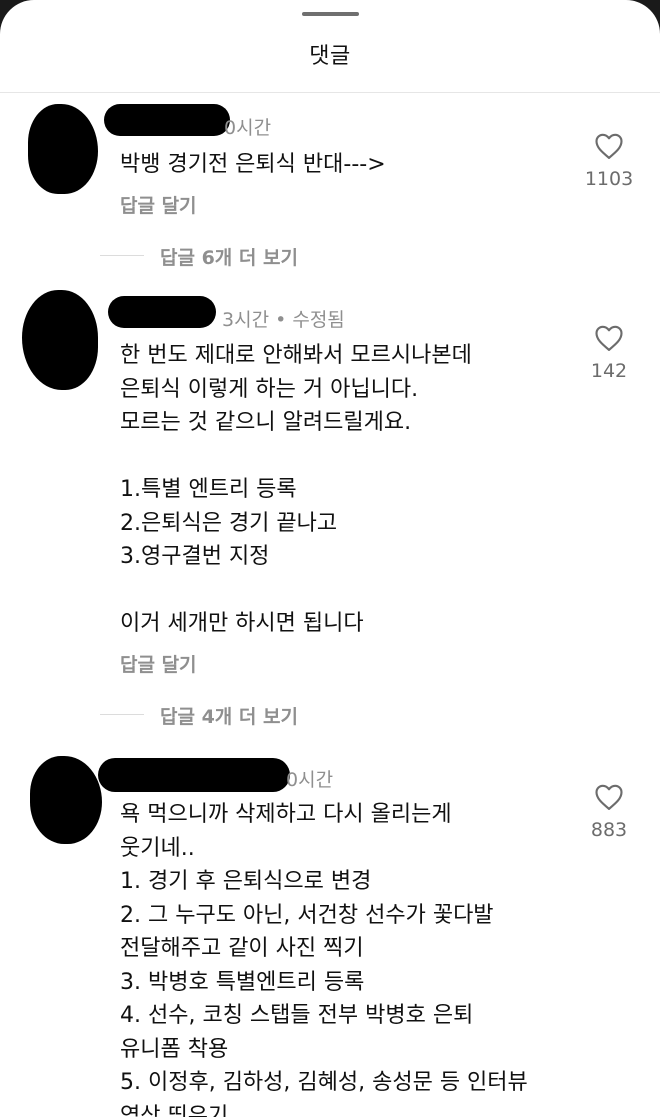 The height and width of the screenshot is (1117, 660). What do you see at coordinates (609, 161) in the screenshot?
I see `like-button: 1103` at bounding box center [609, 161].